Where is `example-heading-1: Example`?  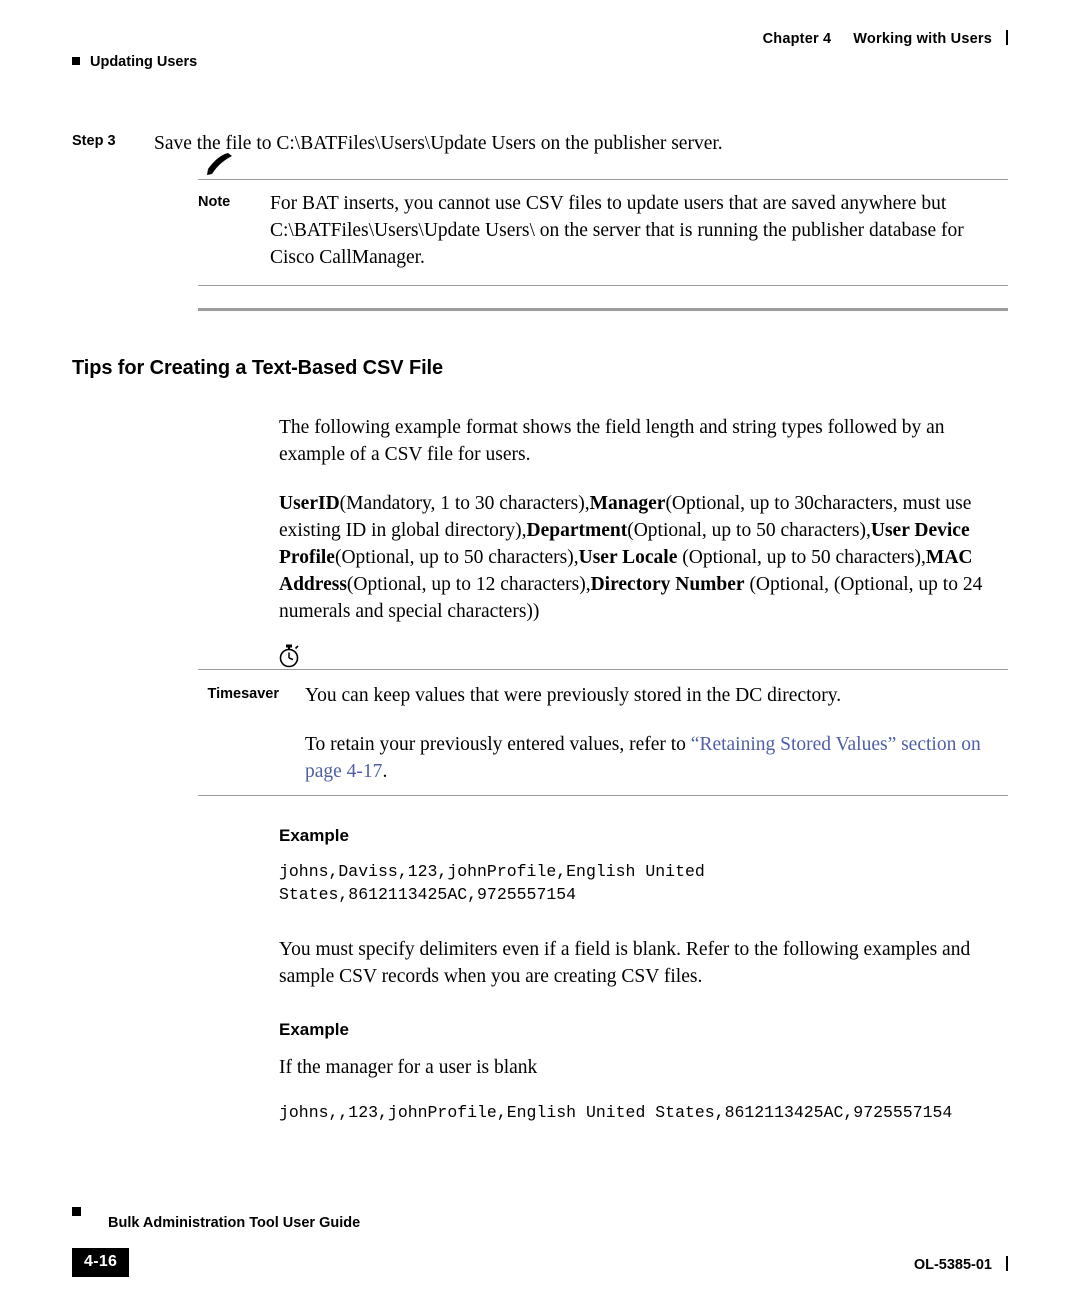 example-heading-1: Example is located at coordinates (314, 835).